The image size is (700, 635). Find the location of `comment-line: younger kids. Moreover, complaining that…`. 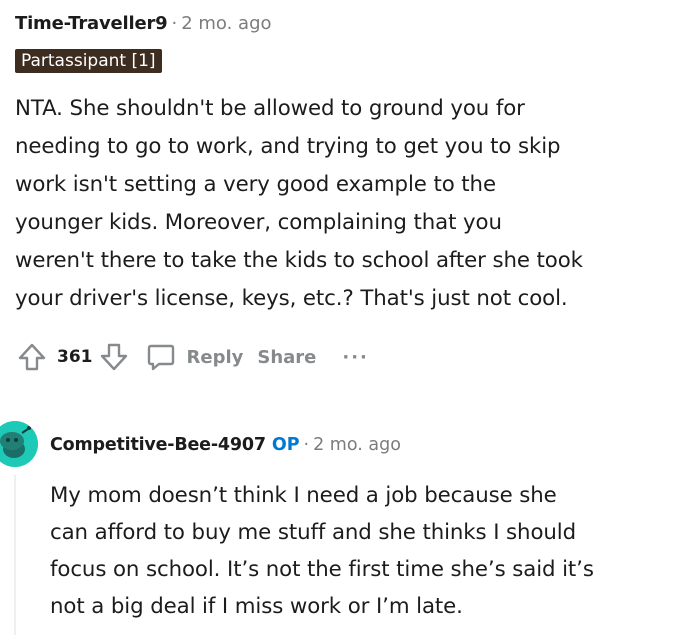

comment-line: younger kids. Moreover, complaining that… is located at coordinates (258, 222).